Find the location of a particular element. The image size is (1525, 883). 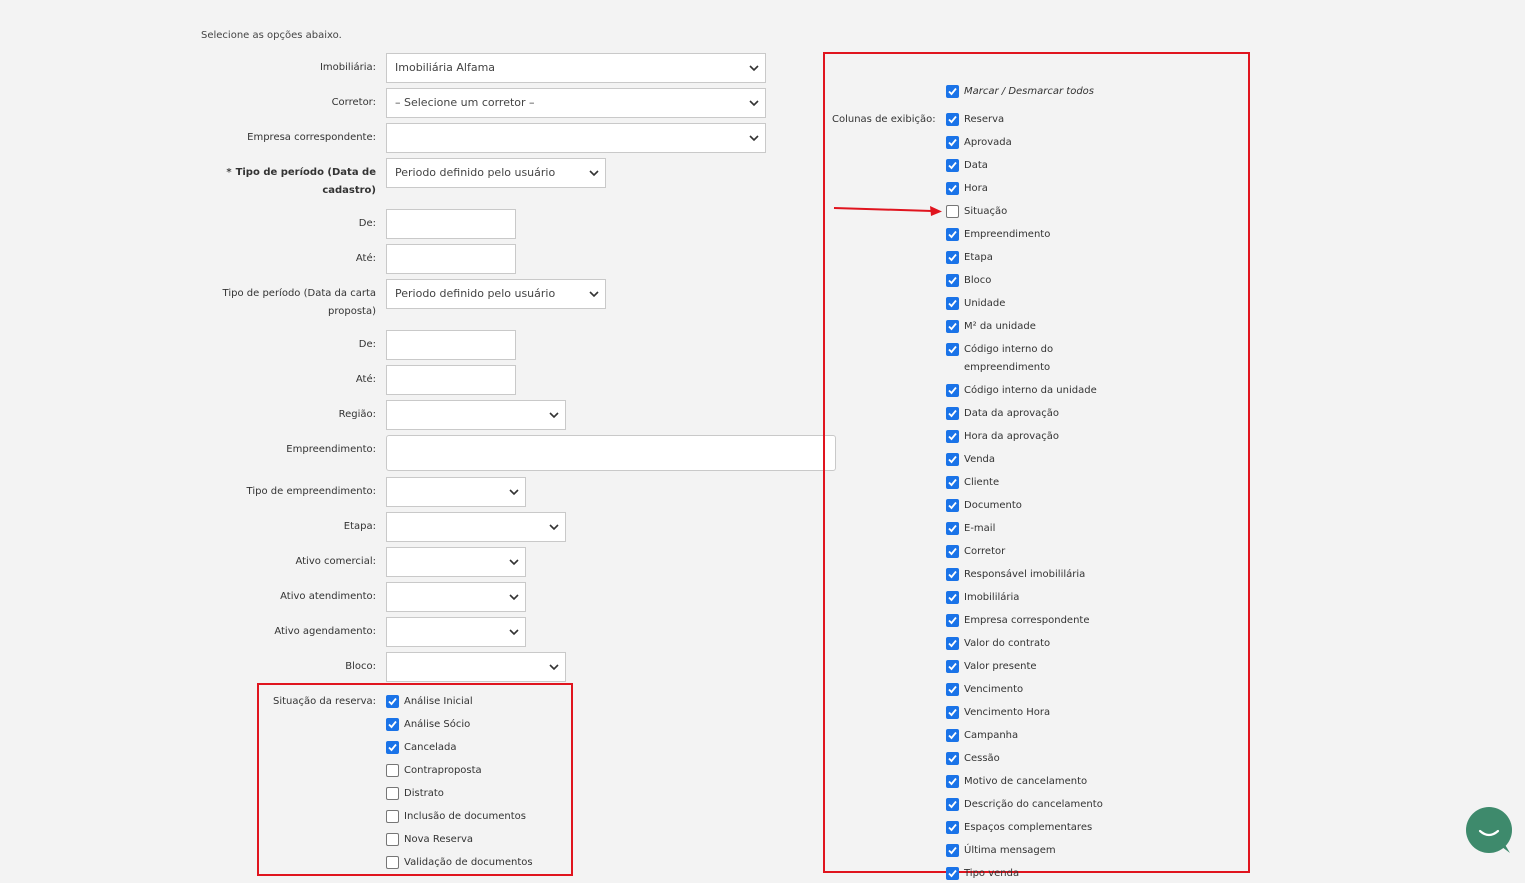

colunas-option-label: Hora da aprovação is located at coordinates (1011, 437).